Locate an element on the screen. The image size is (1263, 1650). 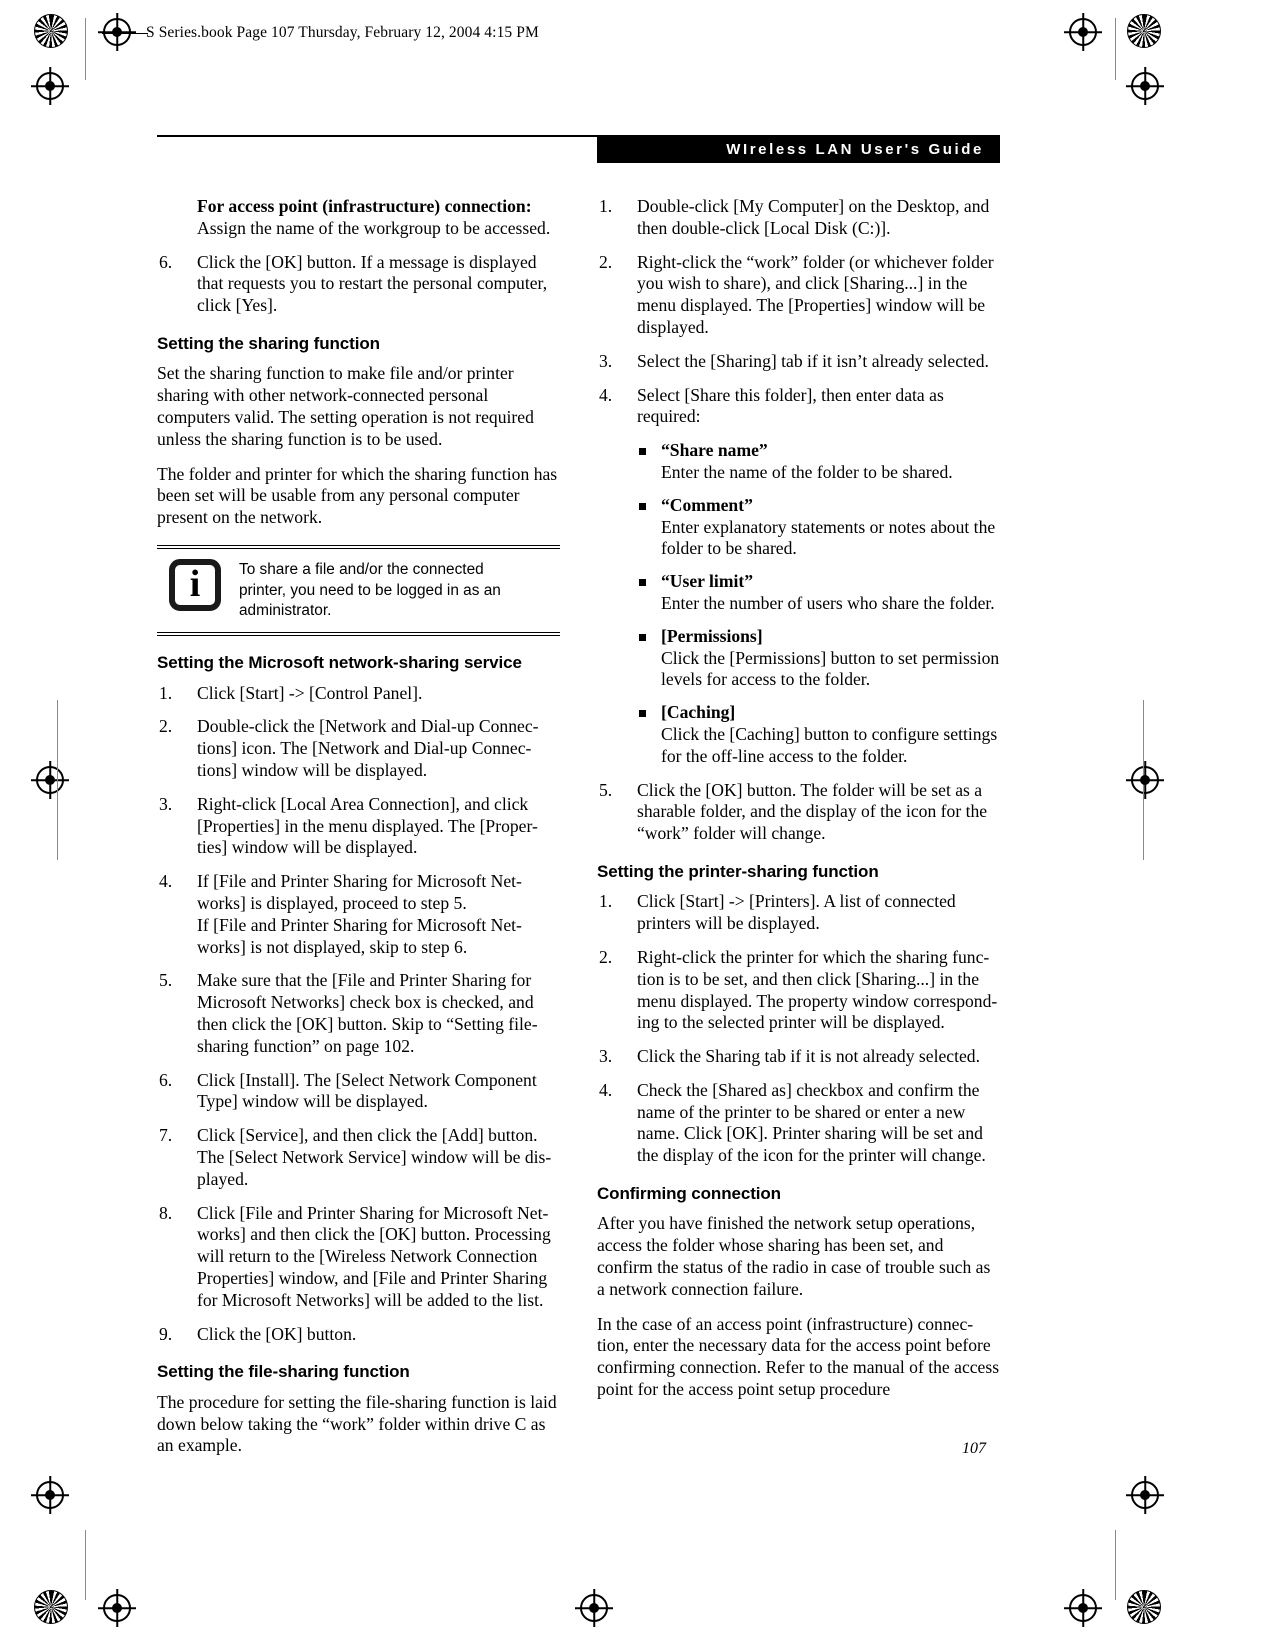
step-line: works] is not displayed, skip to step 6. is located at coordinates (332, 946).